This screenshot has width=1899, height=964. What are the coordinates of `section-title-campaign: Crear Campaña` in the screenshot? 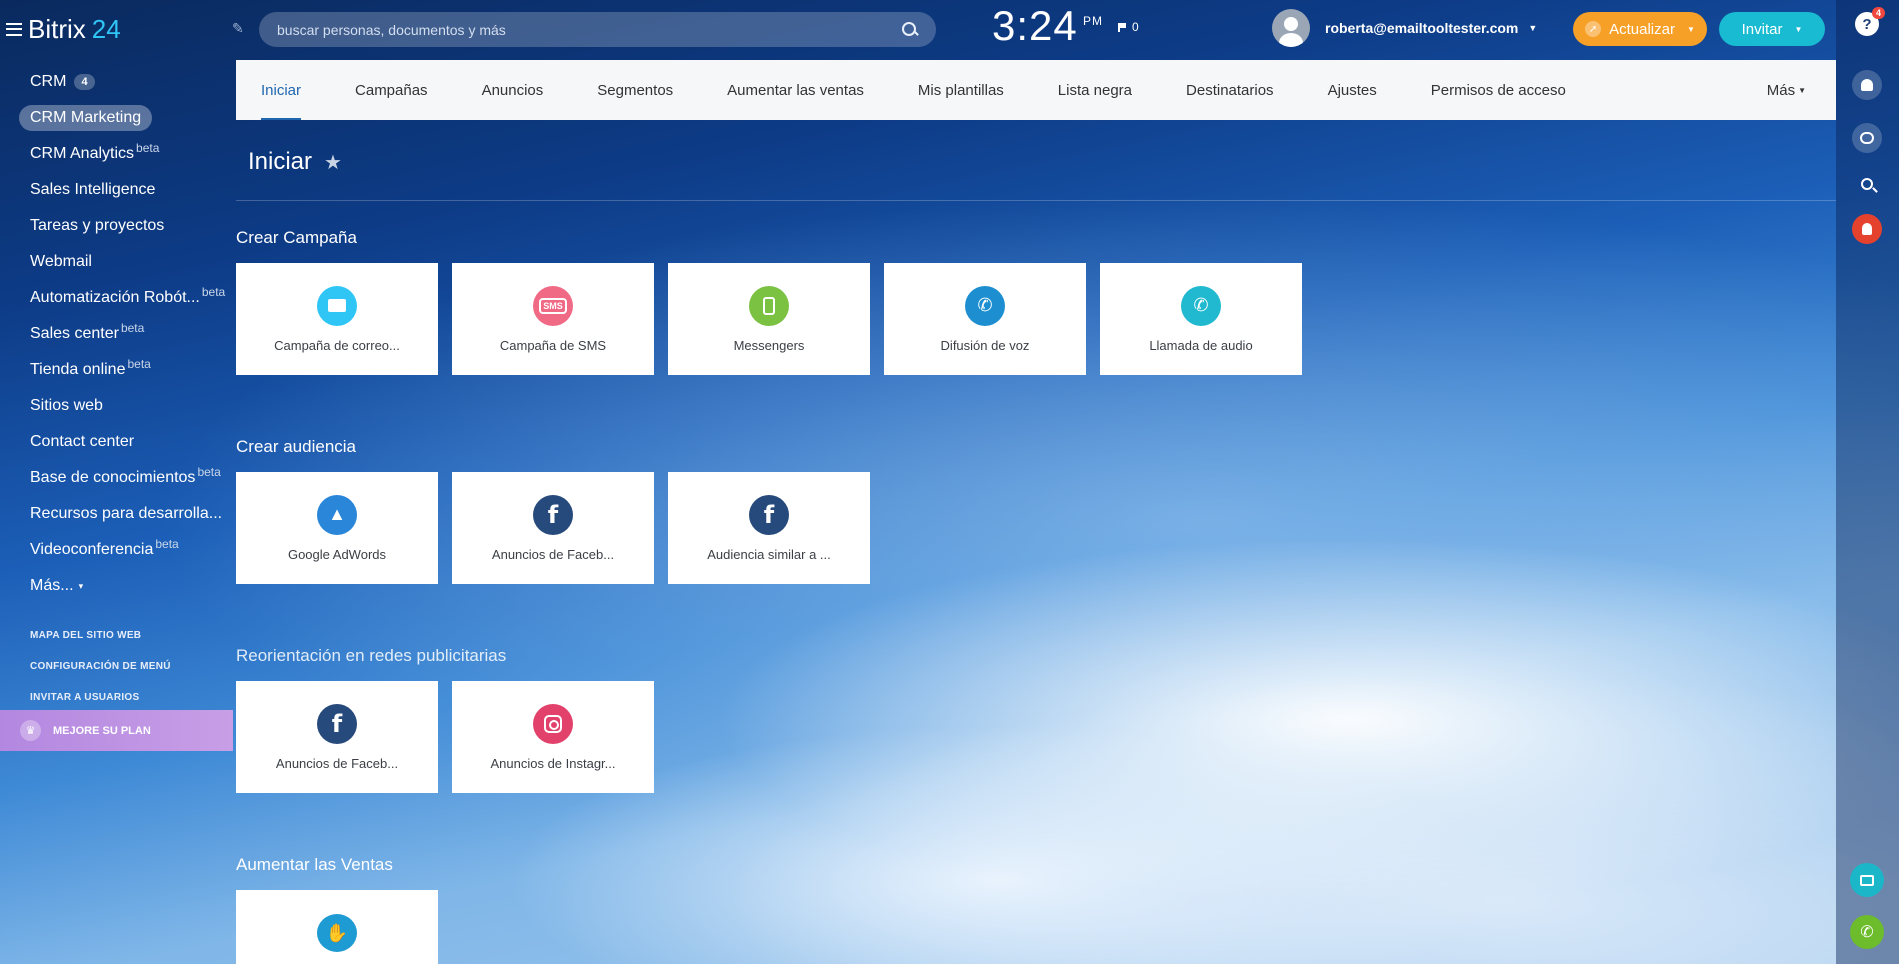 It's located at (296, 237).